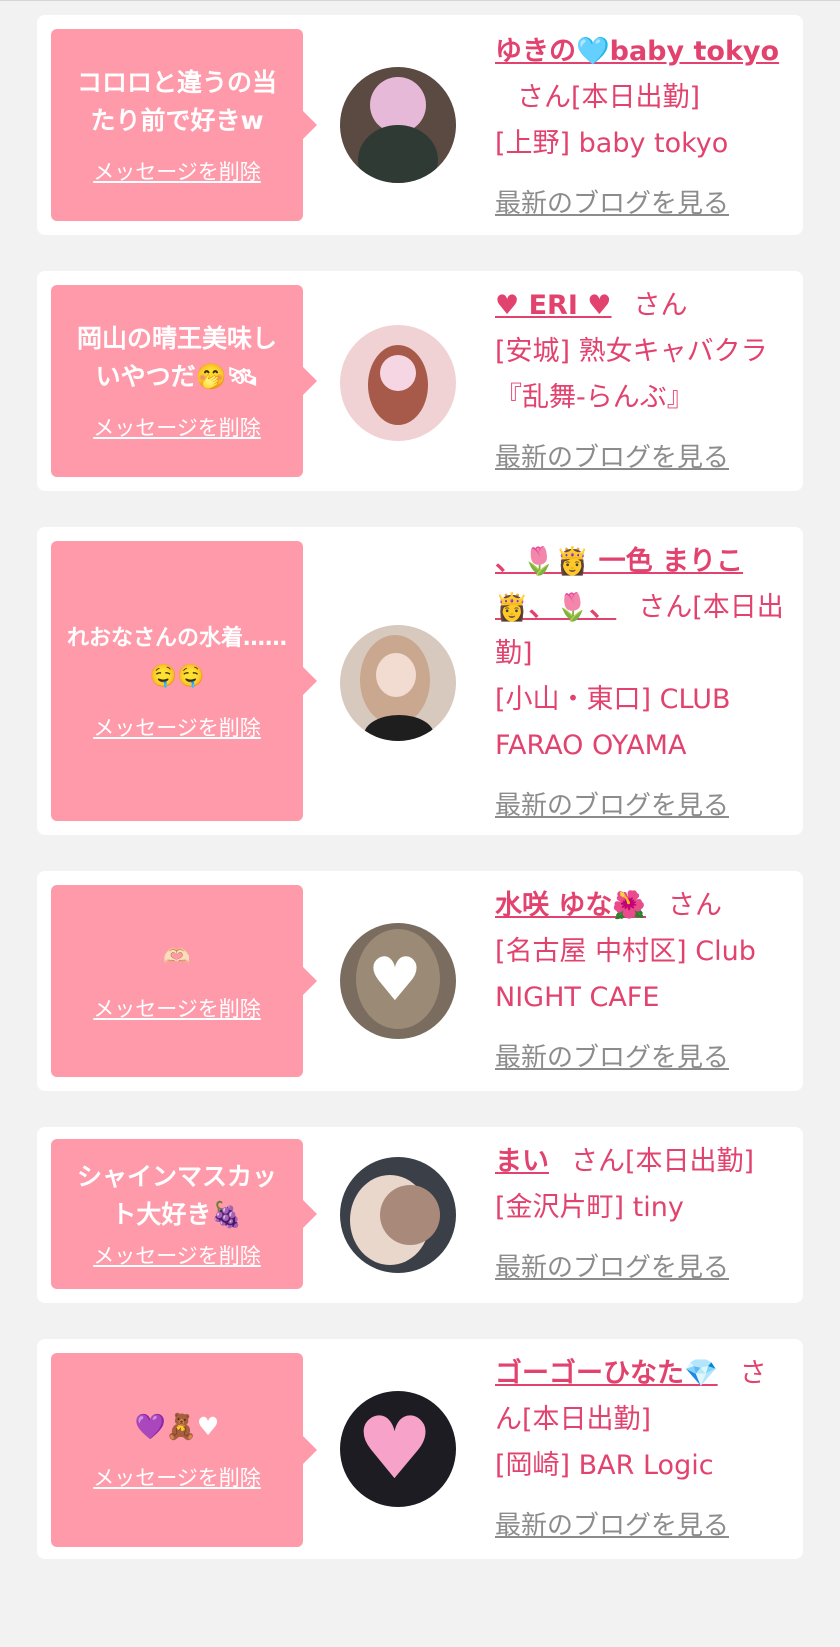  Describe the element at coordinates (177, 957) in the screenshot. I see `message-text: 🫶🏻` at that location.